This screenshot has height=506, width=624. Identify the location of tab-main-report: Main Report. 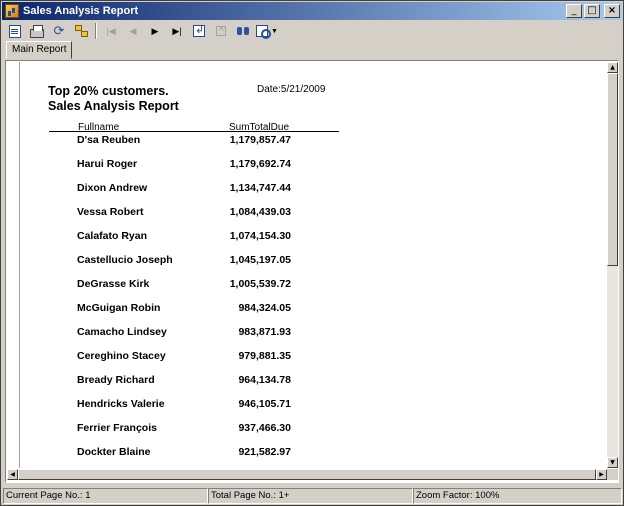
(39, 50).